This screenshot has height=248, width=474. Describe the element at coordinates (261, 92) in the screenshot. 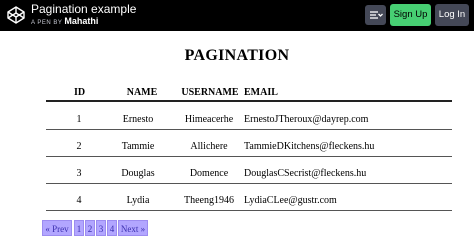

I see `column-header-email: EMAIL` at that location.